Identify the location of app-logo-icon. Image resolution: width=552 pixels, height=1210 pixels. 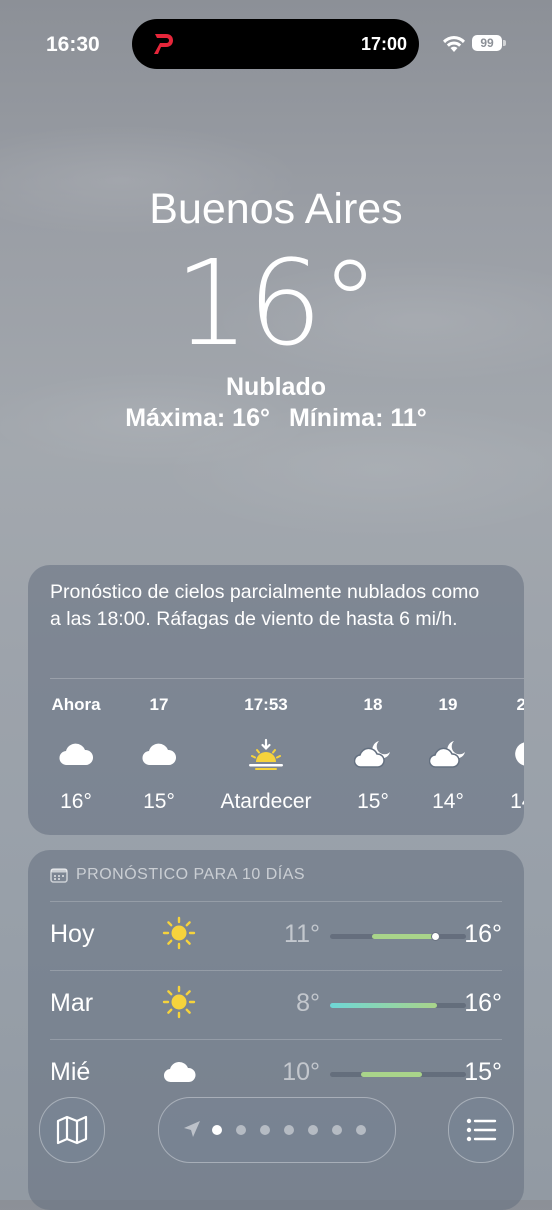
(163, 44).